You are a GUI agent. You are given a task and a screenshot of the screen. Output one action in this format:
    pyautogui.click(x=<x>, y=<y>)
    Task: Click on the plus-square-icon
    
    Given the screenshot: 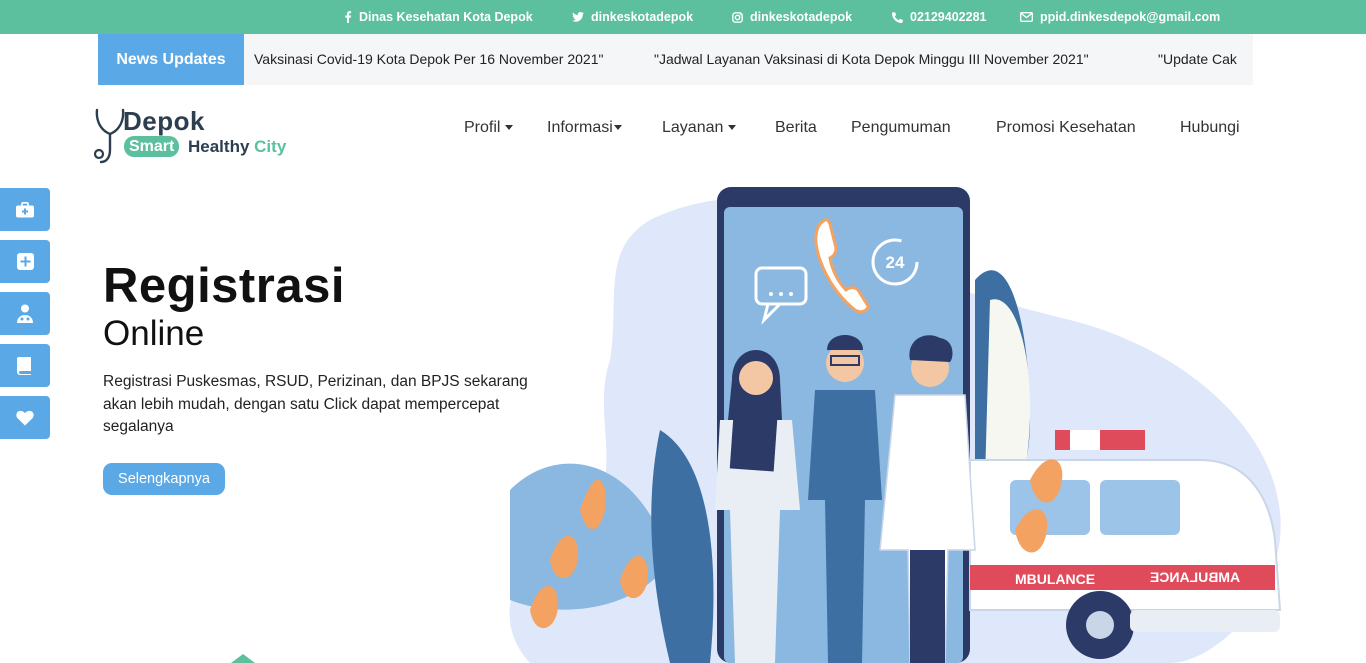 What is the action you would take?
    pyautogui.click(x=25, y=261)
    